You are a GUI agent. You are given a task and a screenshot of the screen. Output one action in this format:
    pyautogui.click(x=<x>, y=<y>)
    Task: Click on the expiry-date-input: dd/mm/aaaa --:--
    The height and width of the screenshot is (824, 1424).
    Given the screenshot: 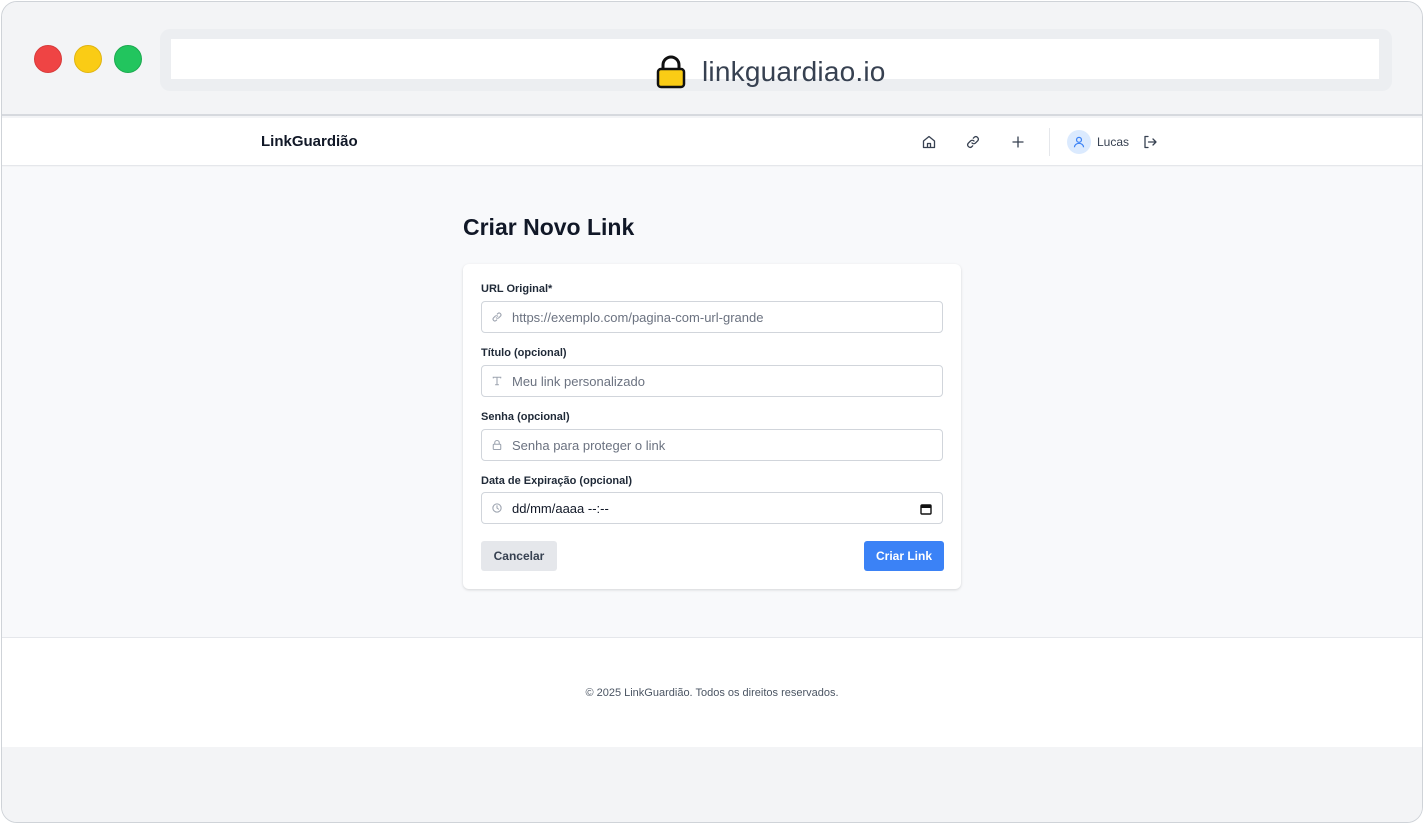 What is the action you would take?
    pyautogui.click(x=712, y=508)
    